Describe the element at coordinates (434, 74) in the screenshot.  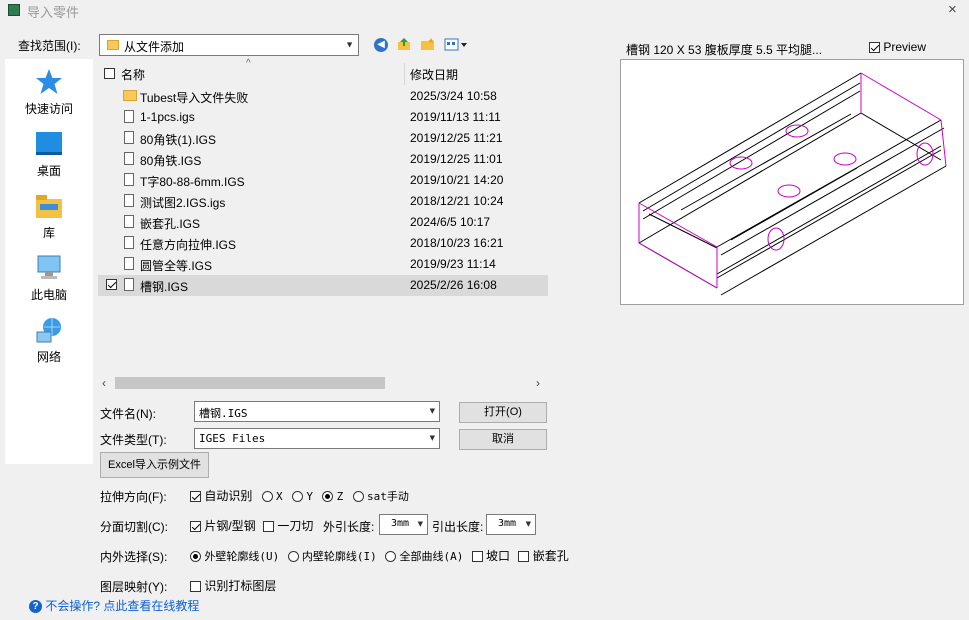
I see `column-modified: 修改日期` at that location.